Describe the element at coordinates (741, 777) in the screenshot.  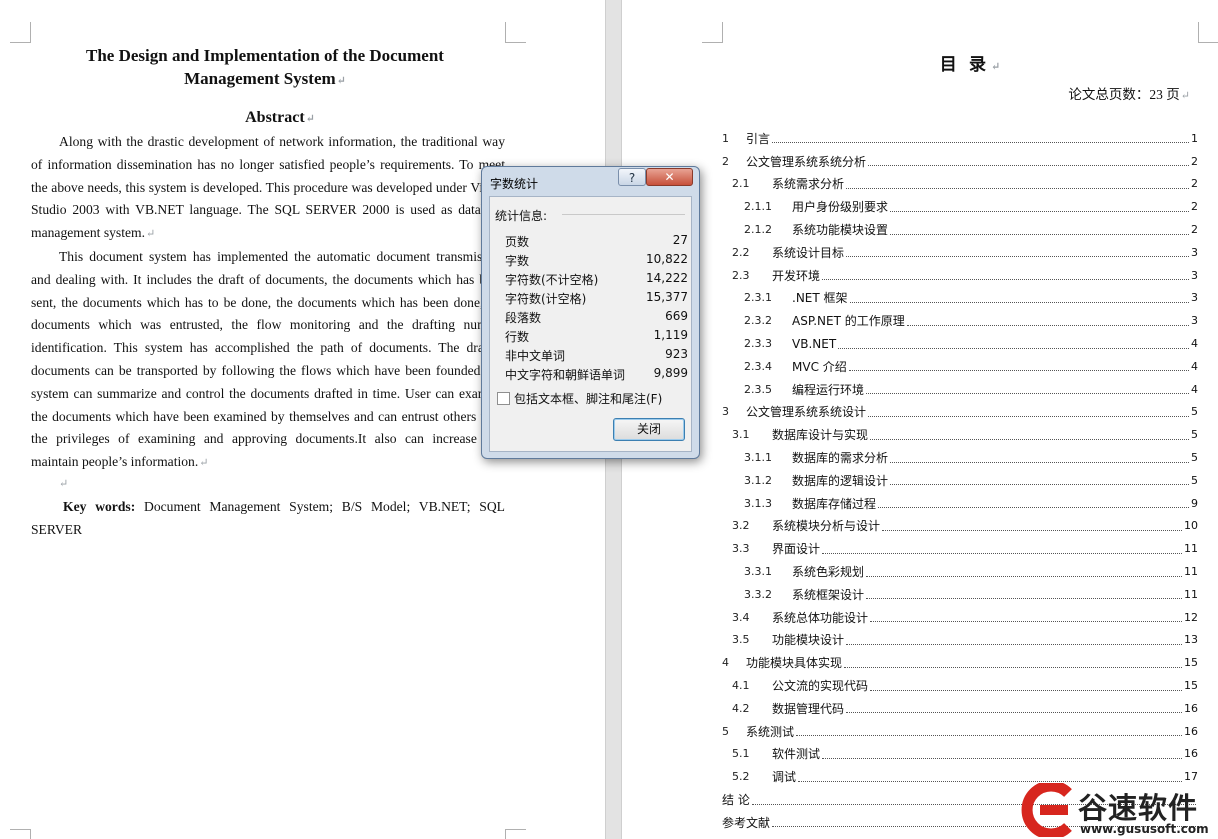
I see `toc-entry-number: 5.2` at that location.